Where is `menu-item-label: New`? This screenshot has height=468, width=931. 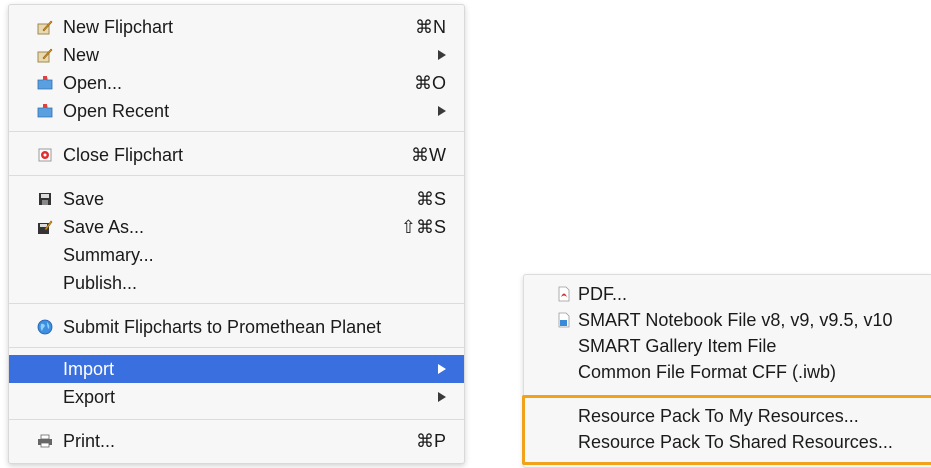 menu-item-label: New is located at coordinates (81, 55).